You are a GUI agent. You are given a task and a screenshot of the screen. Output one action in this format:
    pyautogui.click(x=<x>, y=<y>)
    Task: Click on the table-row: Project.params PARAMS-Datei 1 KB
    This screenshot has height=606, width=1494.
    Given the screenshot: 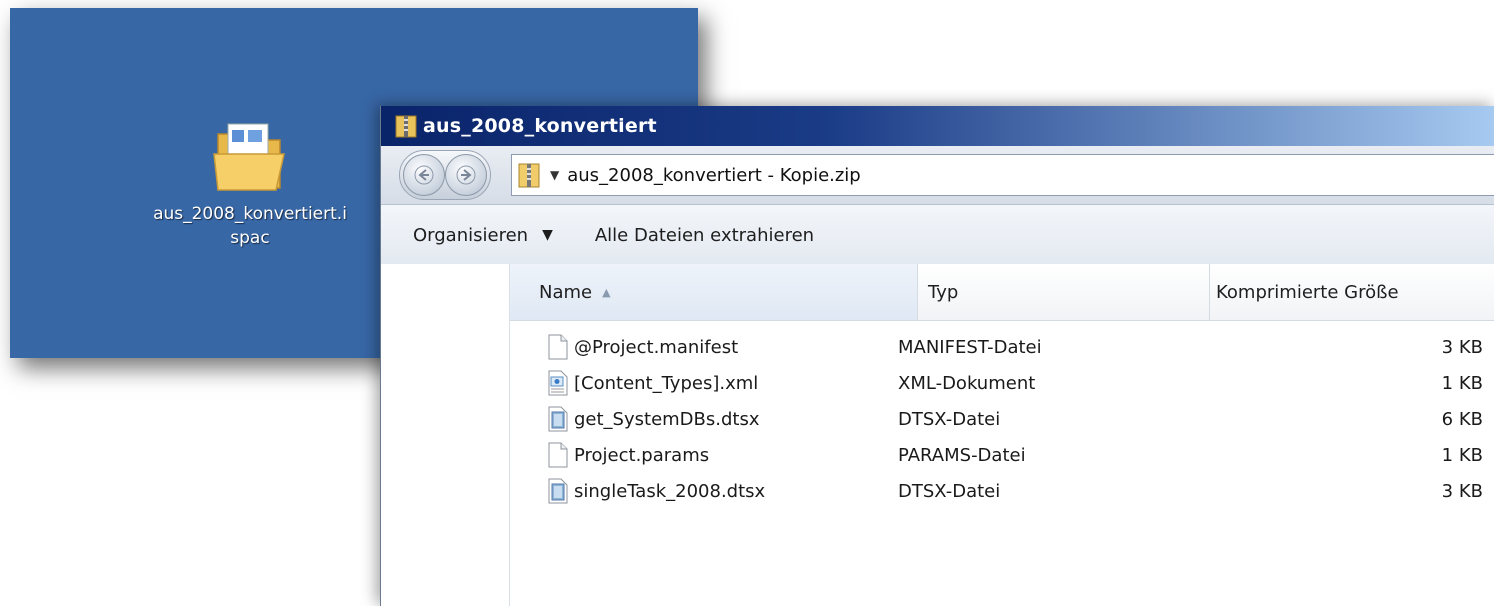 What is the action you would take?
    pyautogui.click(x=1002, y=455)
    